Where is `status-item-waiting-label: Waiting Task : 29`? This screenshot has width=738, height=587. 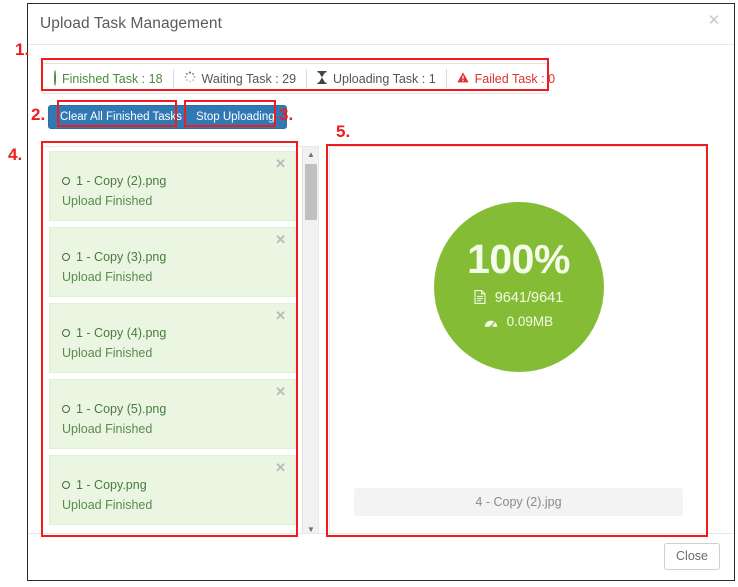 status-item-waiting-label: Waiting Task : 29 is located at coordinates (249, 78).